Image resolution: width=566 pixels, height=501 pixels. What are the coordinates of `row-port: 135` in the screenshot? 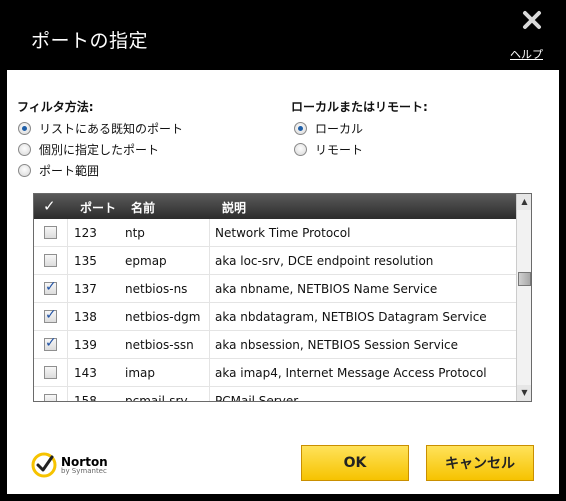 It's located at (85, 261).